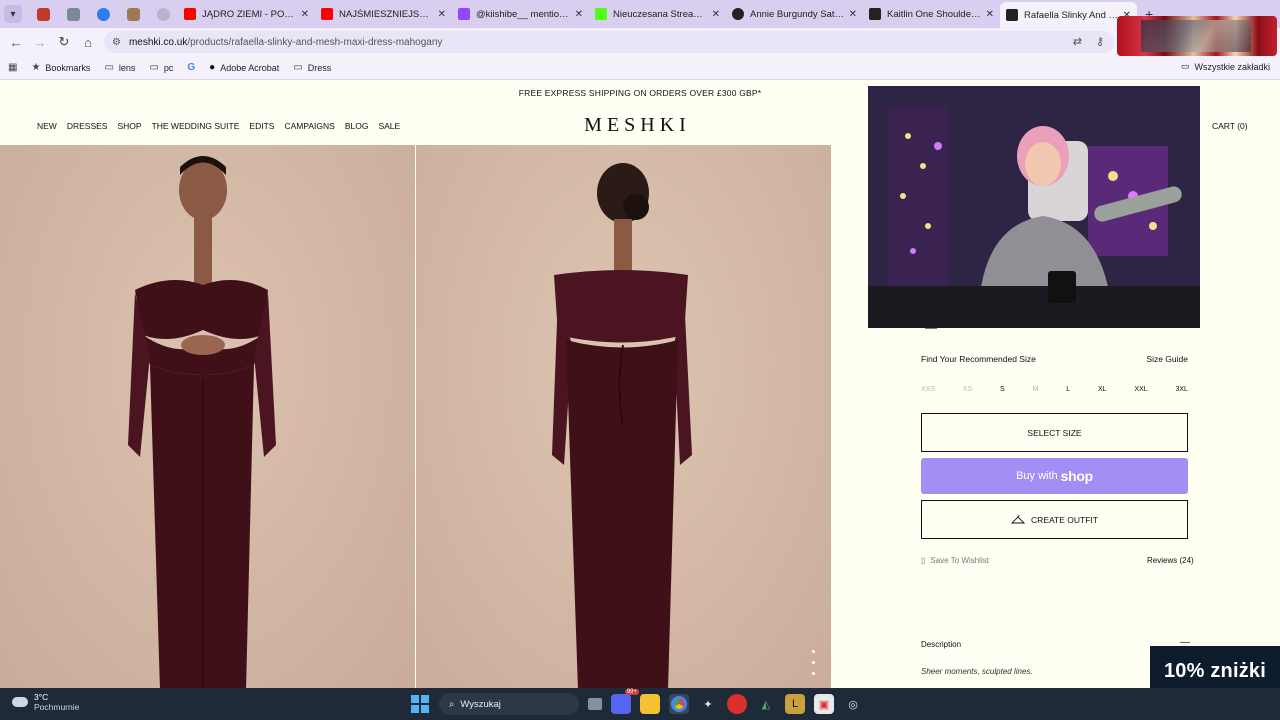  Describe the element at coordinates (1100, 41) in the screenshot. I see `password-key-icon: ⚷` at that location.